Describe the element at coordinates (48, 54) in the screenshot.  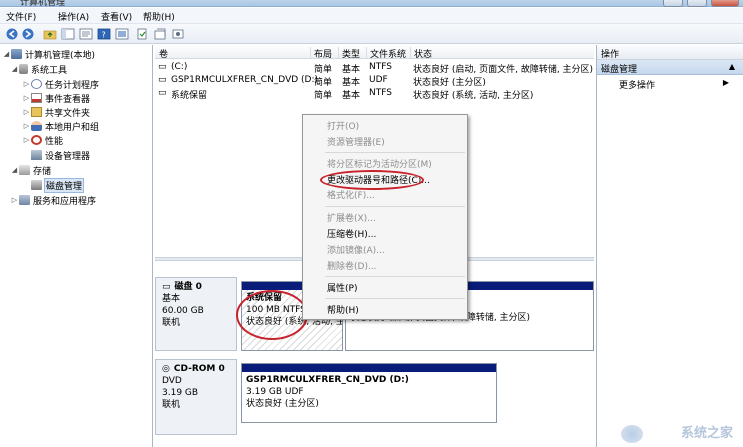
I see `tree-item-root: ◢ 计算机管理(本地)` at that location.